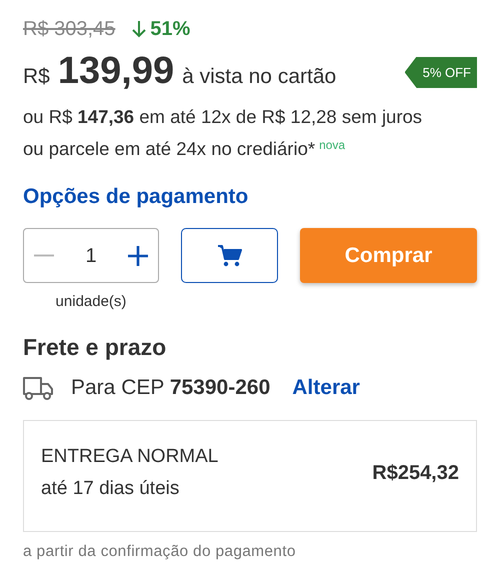 This screenshot has width=500, height=576. I want to click on installments-text: ou R$ 147,36 em até 12x de R$ 12,28 sem juros, so click(223, 116).